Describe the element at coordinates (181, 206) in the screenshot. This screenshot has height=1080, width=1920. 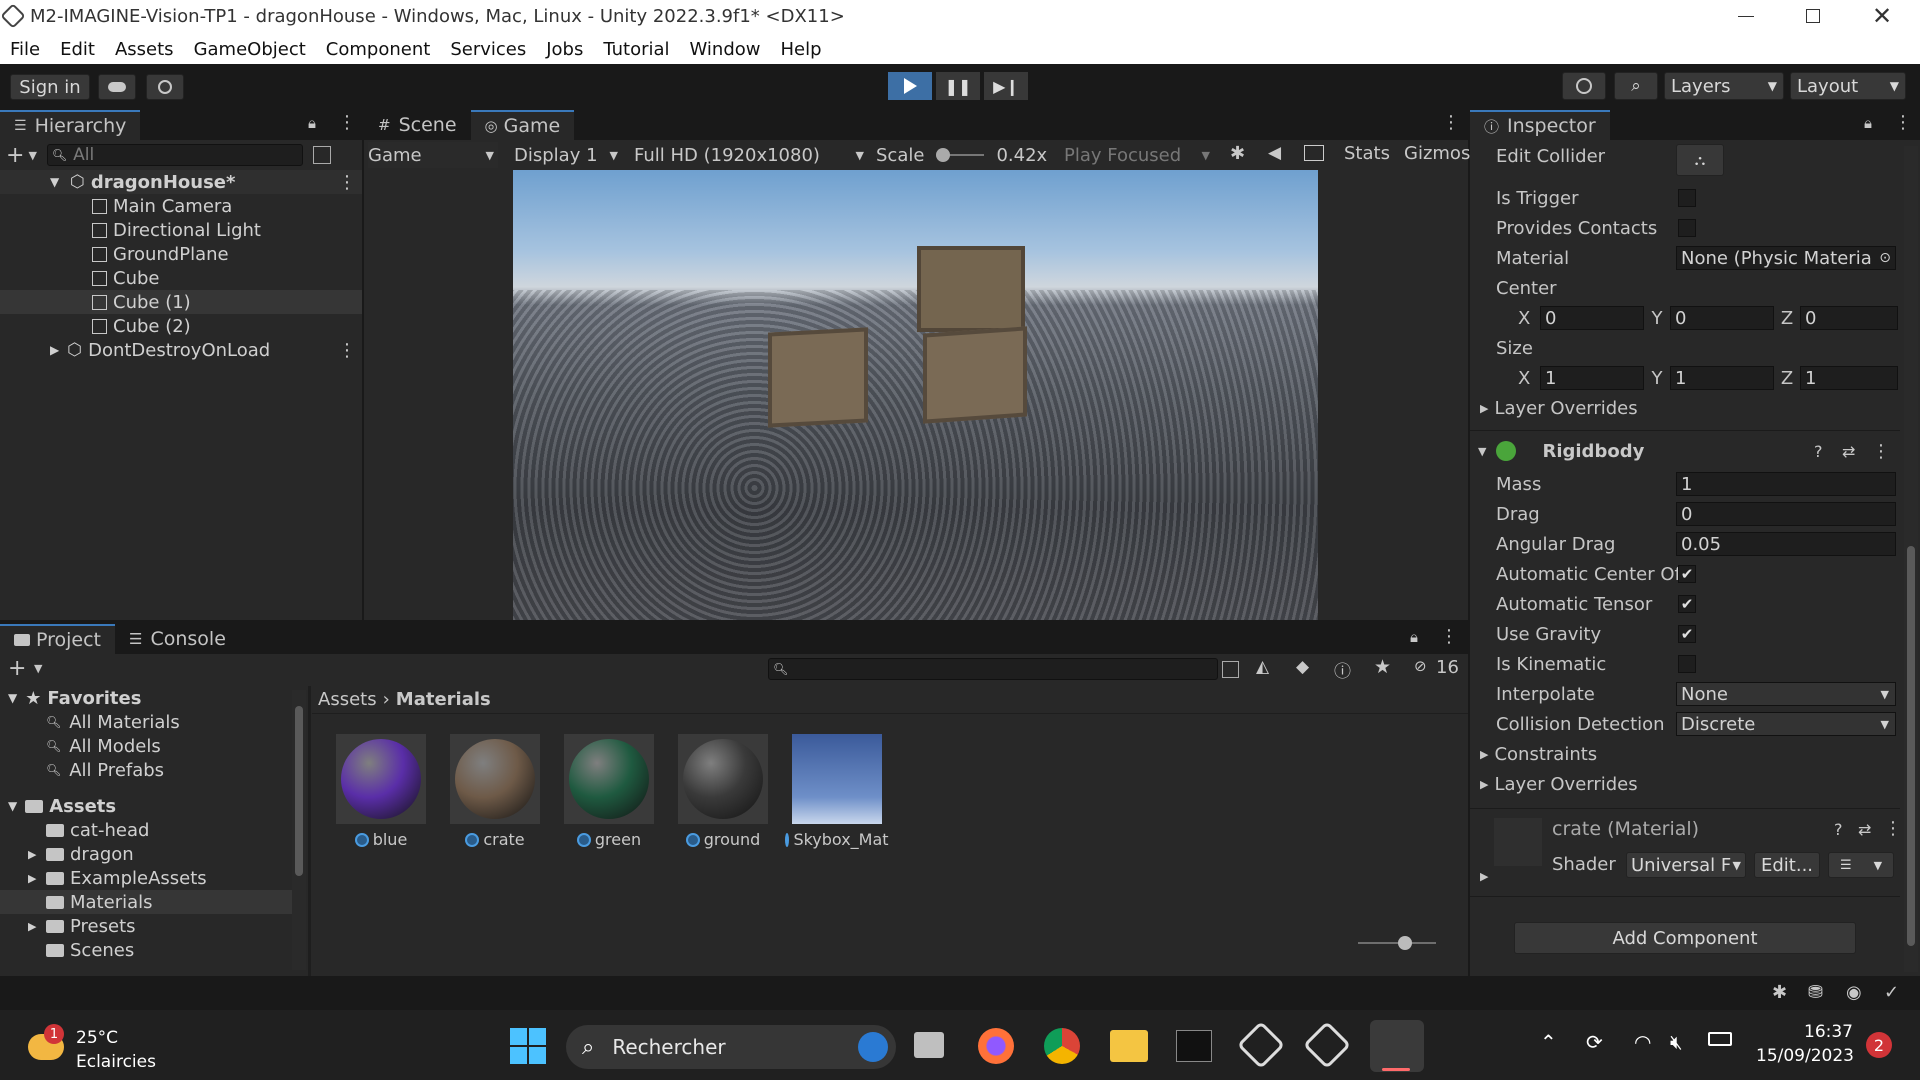
I see `hierarchy-item: Main Camera` at that location.